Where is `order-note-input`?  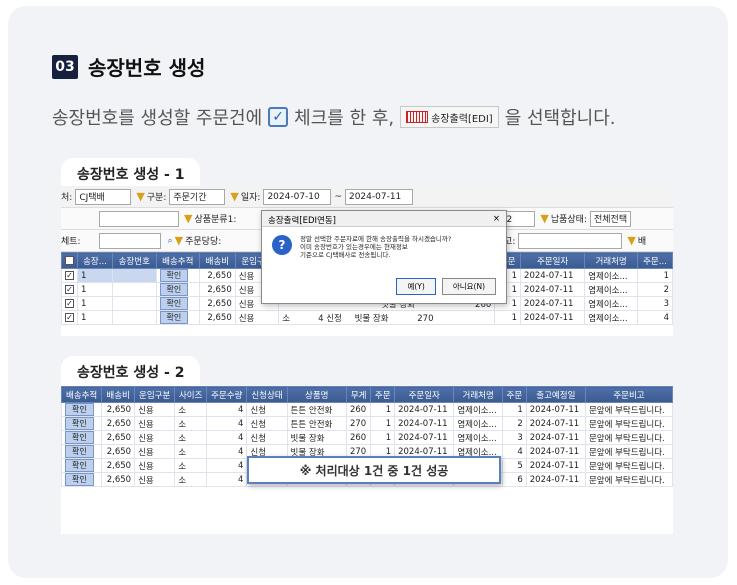 order-note-input is located at coordinates (570, 240).